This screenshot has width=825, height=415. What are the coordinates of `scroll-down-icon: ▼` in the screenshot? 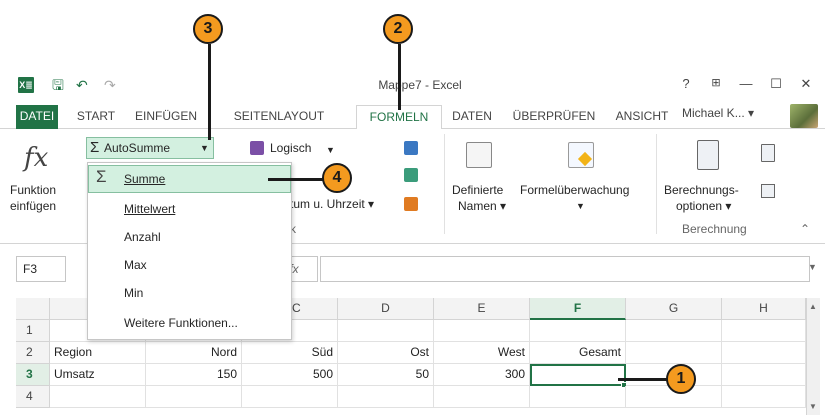 It's located at (813, 406).